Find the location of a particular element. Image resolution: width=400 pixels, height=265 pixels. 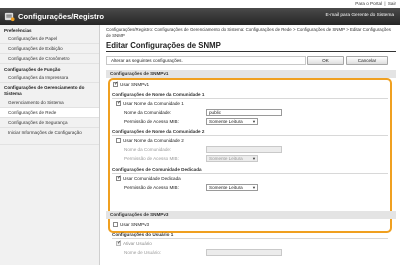

sidebar-item-security-settings: Configurações de Segurança is located at coordinates (49, 123).